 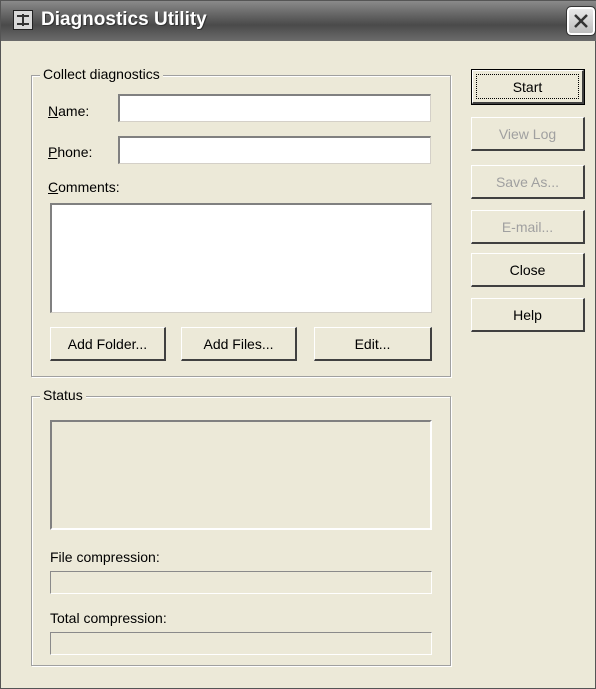 I want to click on window-title: Diagnostics Utility, so click(x=124, y=19).